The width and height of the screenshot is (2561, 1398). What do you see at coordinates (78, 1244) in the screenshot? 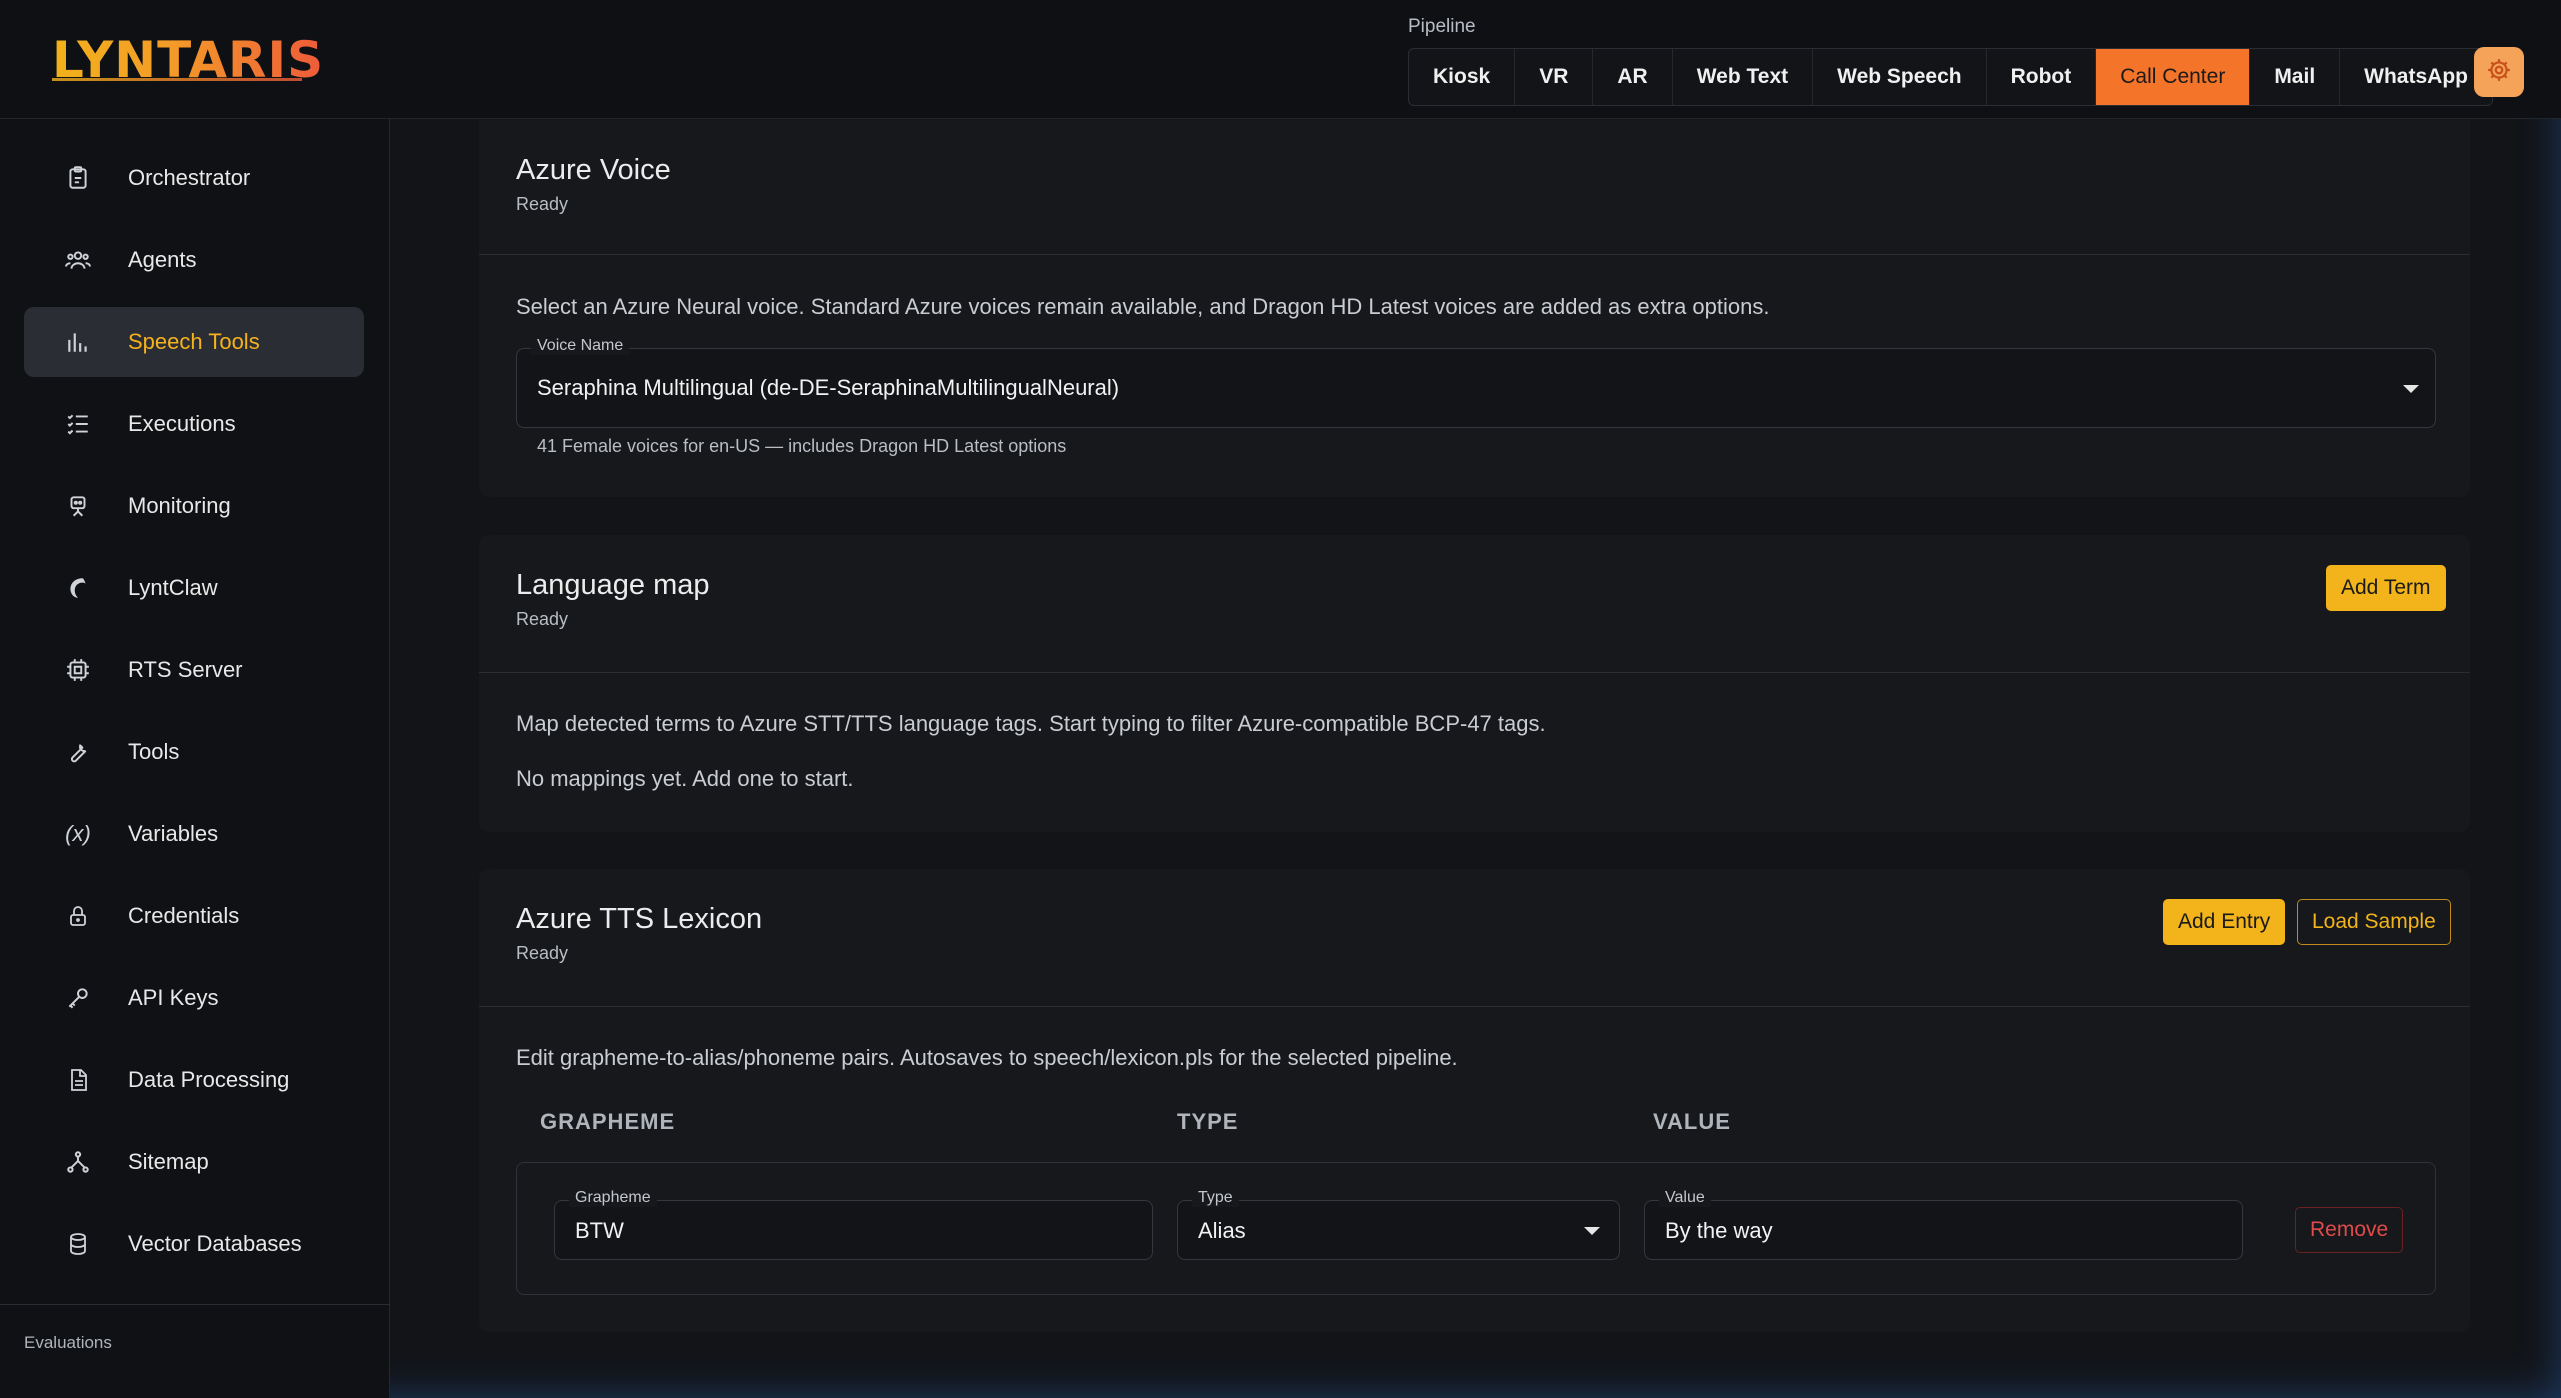
I see `database-icon` at bounding box center [78, 1244].